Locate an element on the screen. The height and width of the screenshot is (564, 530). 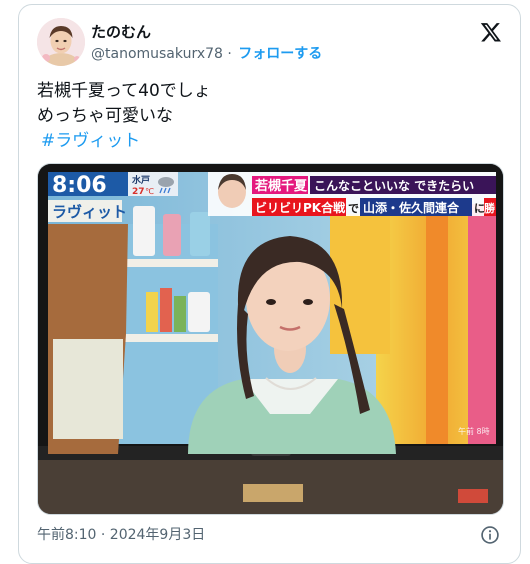
info-icon is located at coordinates (490, 535).